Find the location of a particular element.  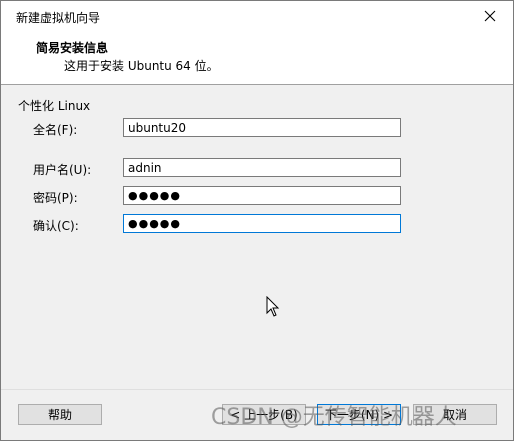

cancel-button: 取消 is located at coordinates (455, 414).